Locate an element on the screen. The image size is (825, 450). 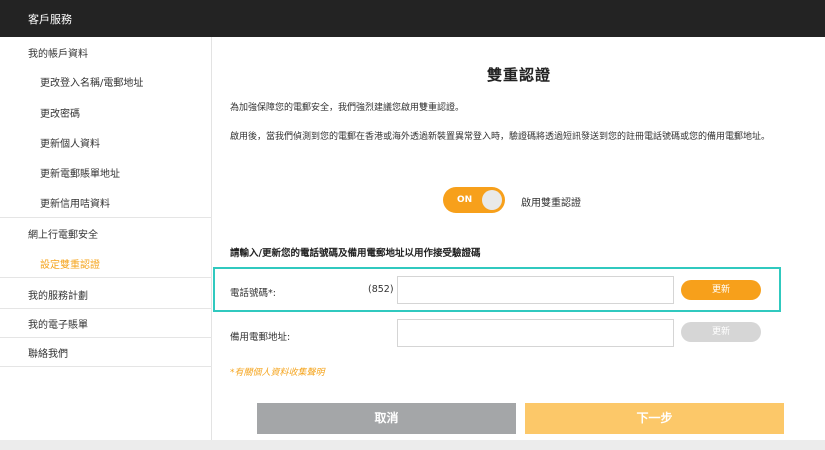
sidebar-item-update-billing-address: 更新電郵賬單地址 is located at coordinates (80, 172).